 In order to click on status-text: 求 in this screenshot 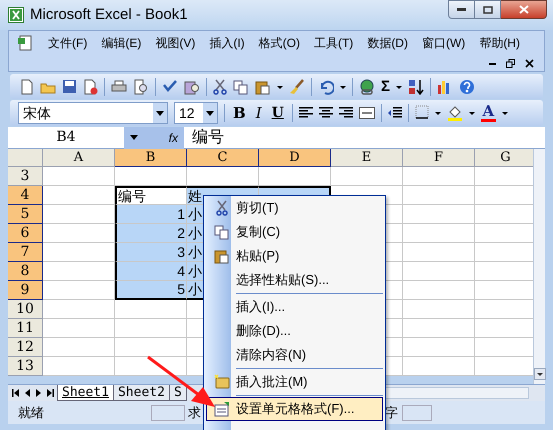, I will do `click(194, 413)`.